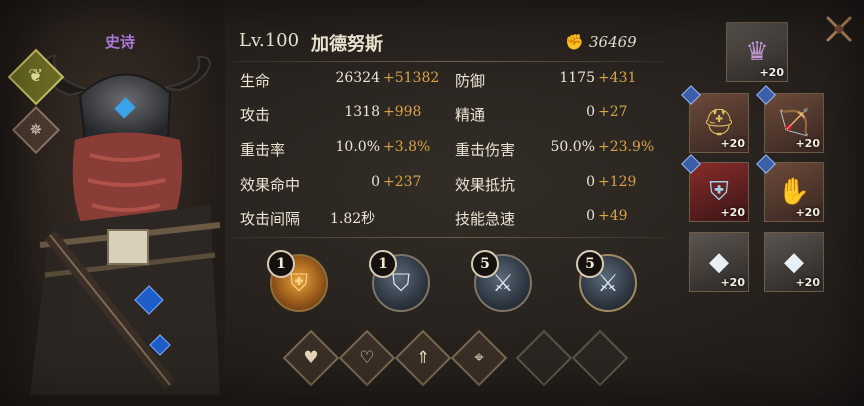 The image size is (864, 406). What do you see at coordinates (297, 281) in the screenshot?
I see `skill-1: ⛨ 1` at bounding box center [297, 281].